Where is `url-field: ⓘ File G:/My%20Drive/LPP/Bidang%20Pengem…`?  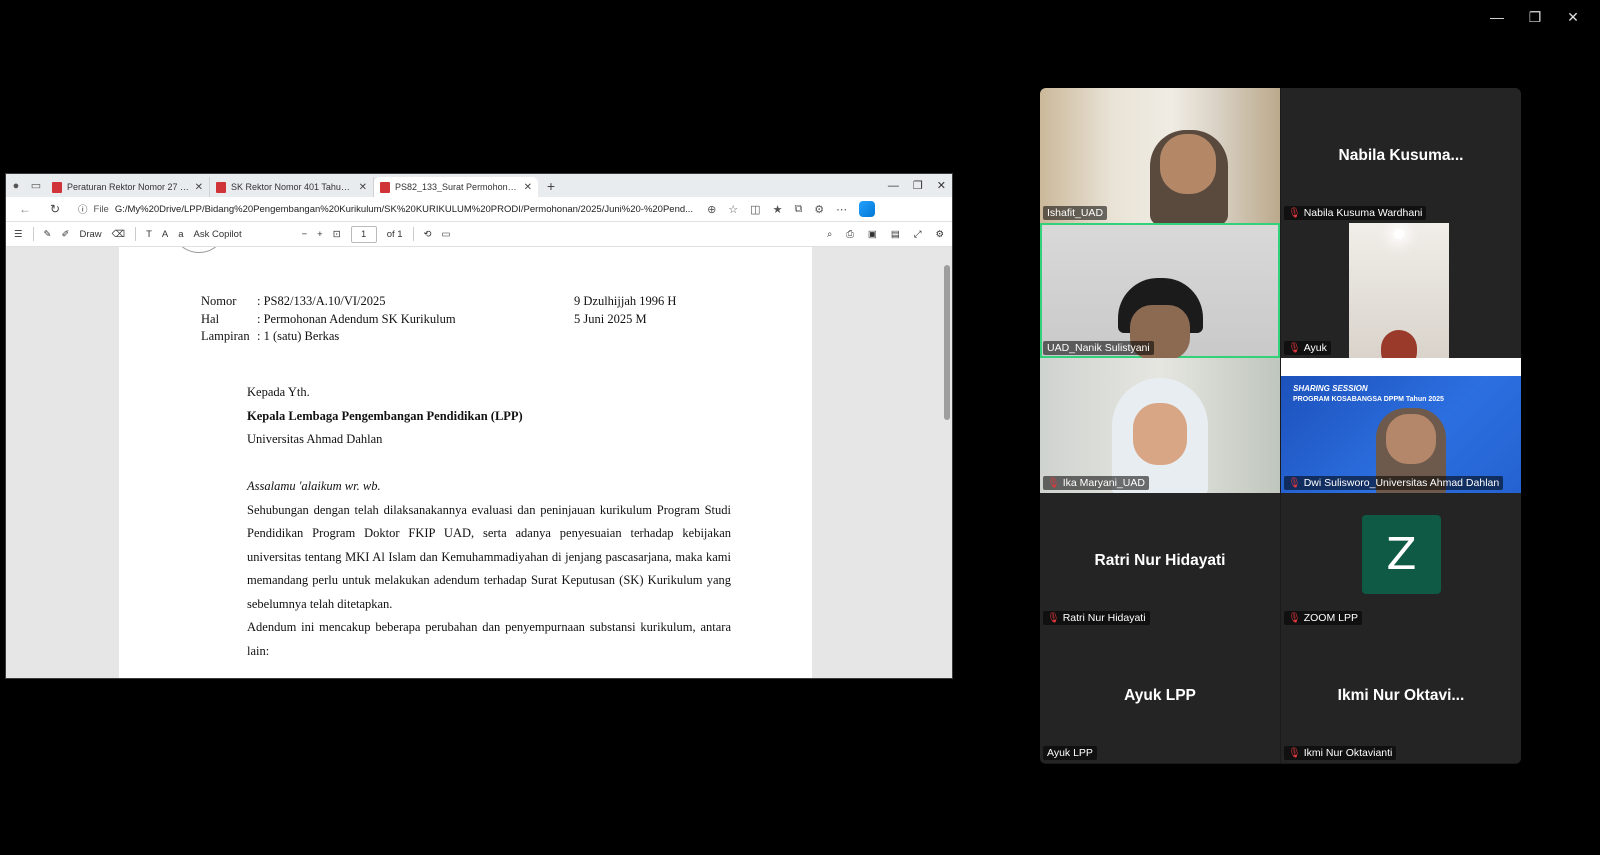
url-field: ⓘ File G:/My%20Drive/LPP/Bidang%20Pengem… is located at coordinates (385, 209).